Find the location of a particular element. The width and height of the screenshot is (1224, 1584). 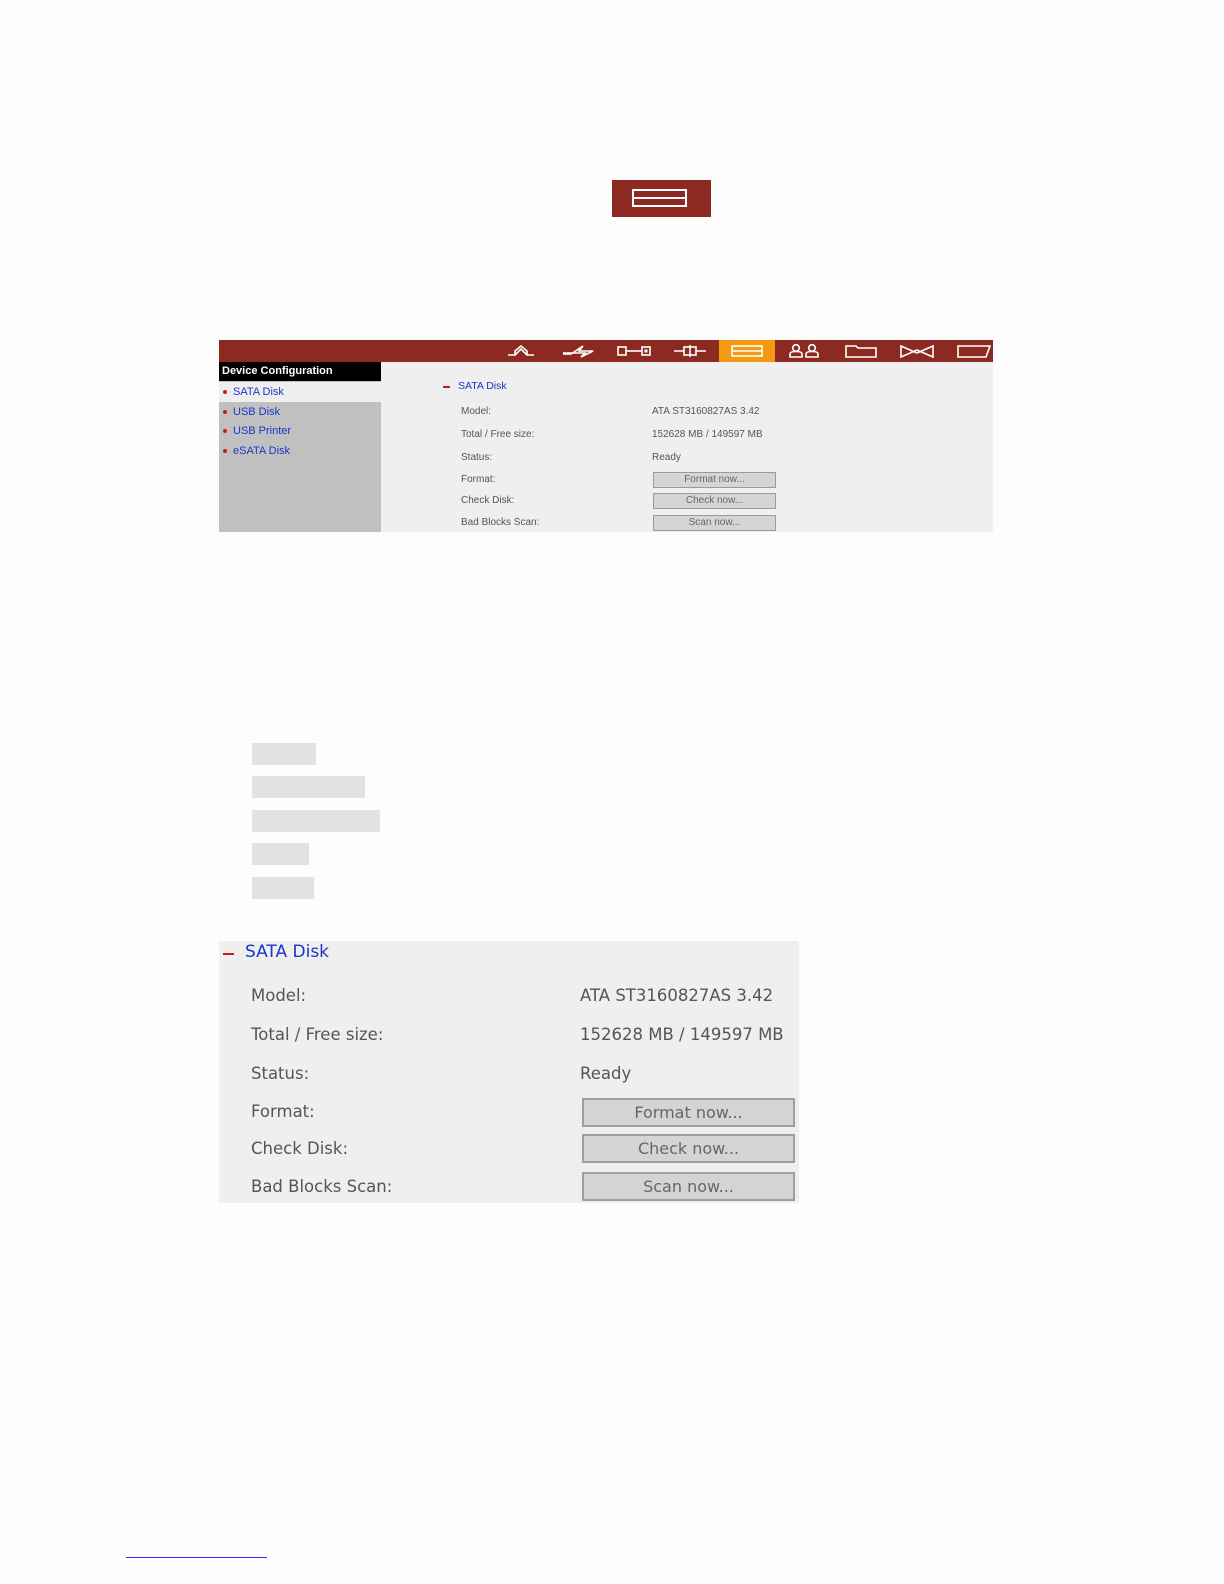

storage-icon is located at coordinates (747, 351).